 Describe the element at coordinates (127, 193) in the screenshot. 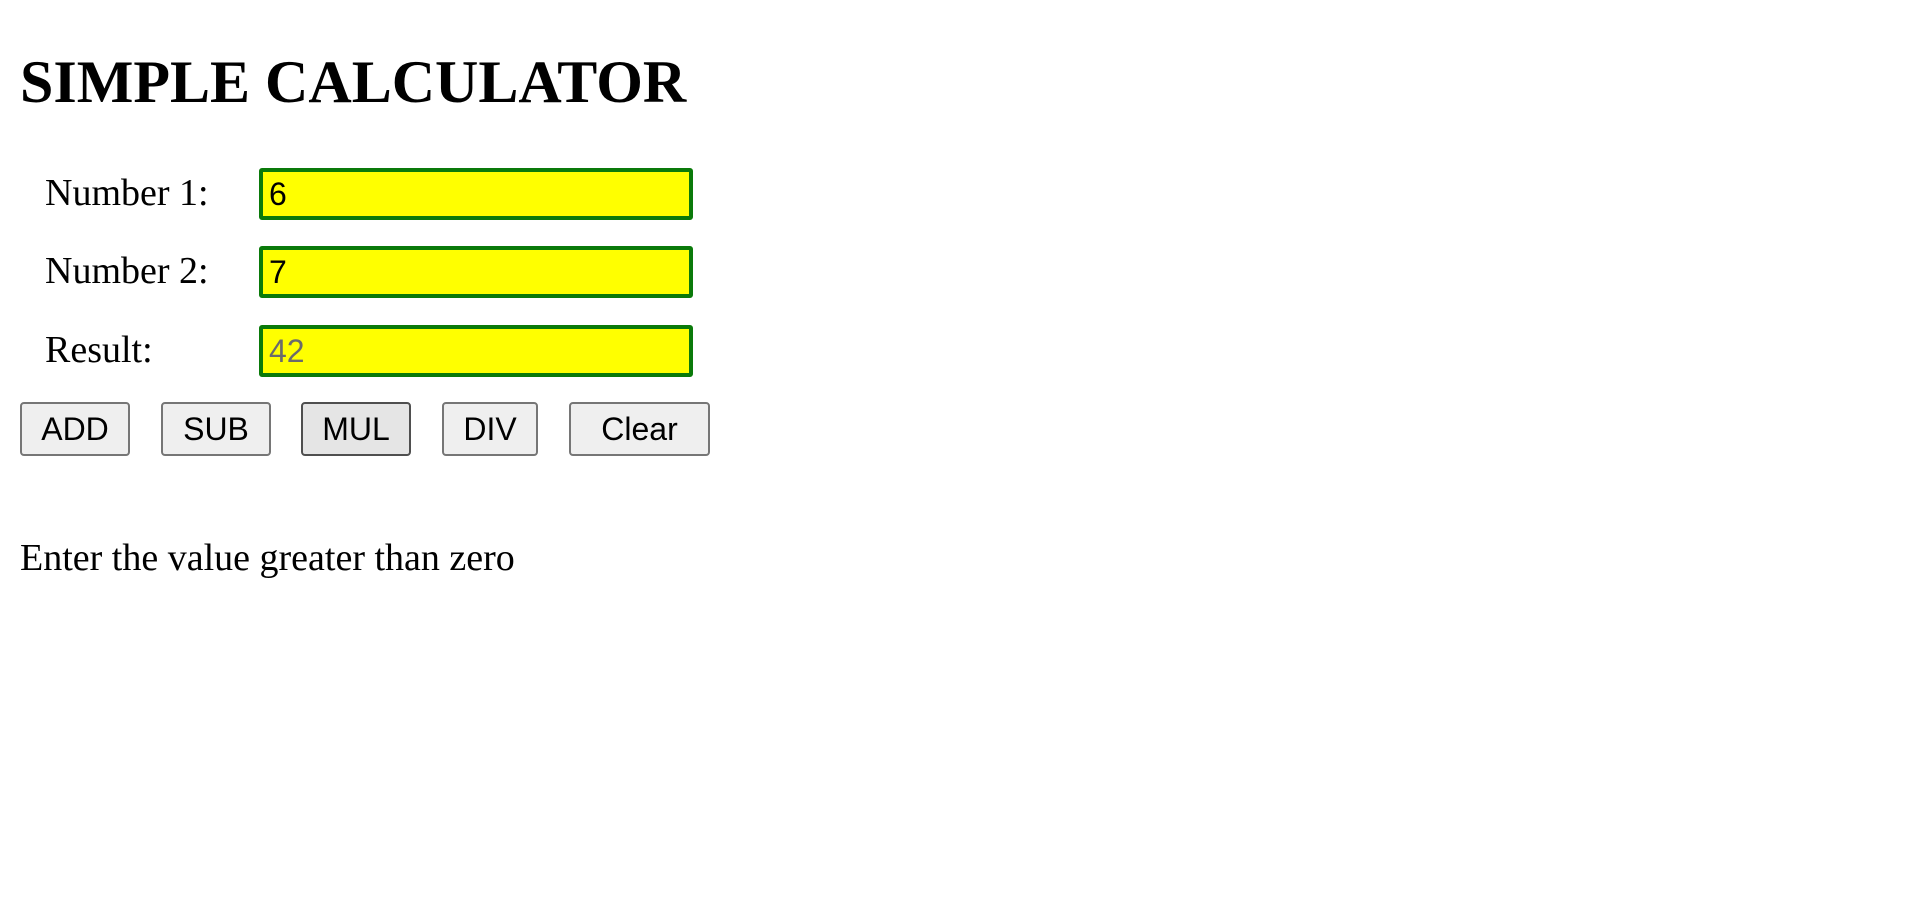

I see `number1-label: Number 1:` at that location.